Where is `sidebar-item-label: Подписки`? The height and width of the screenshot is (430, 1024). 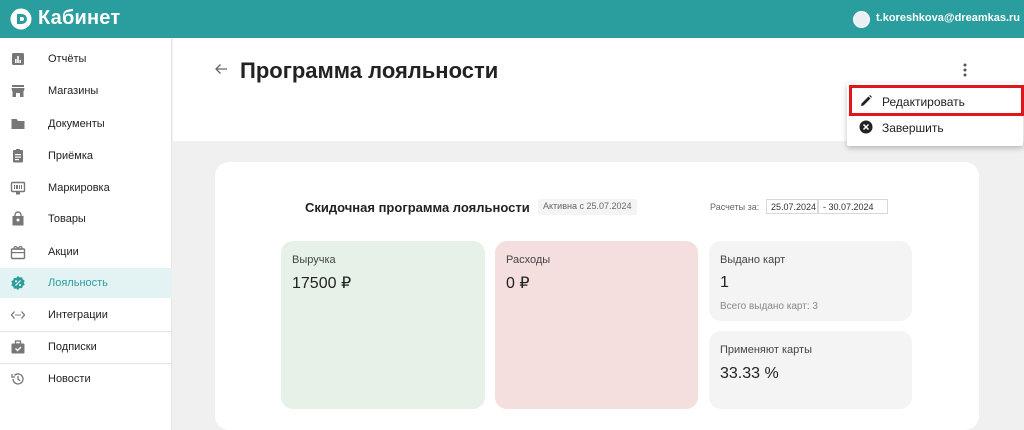
sidebar-item-label: Подписки is located at coordinates (72, 347).